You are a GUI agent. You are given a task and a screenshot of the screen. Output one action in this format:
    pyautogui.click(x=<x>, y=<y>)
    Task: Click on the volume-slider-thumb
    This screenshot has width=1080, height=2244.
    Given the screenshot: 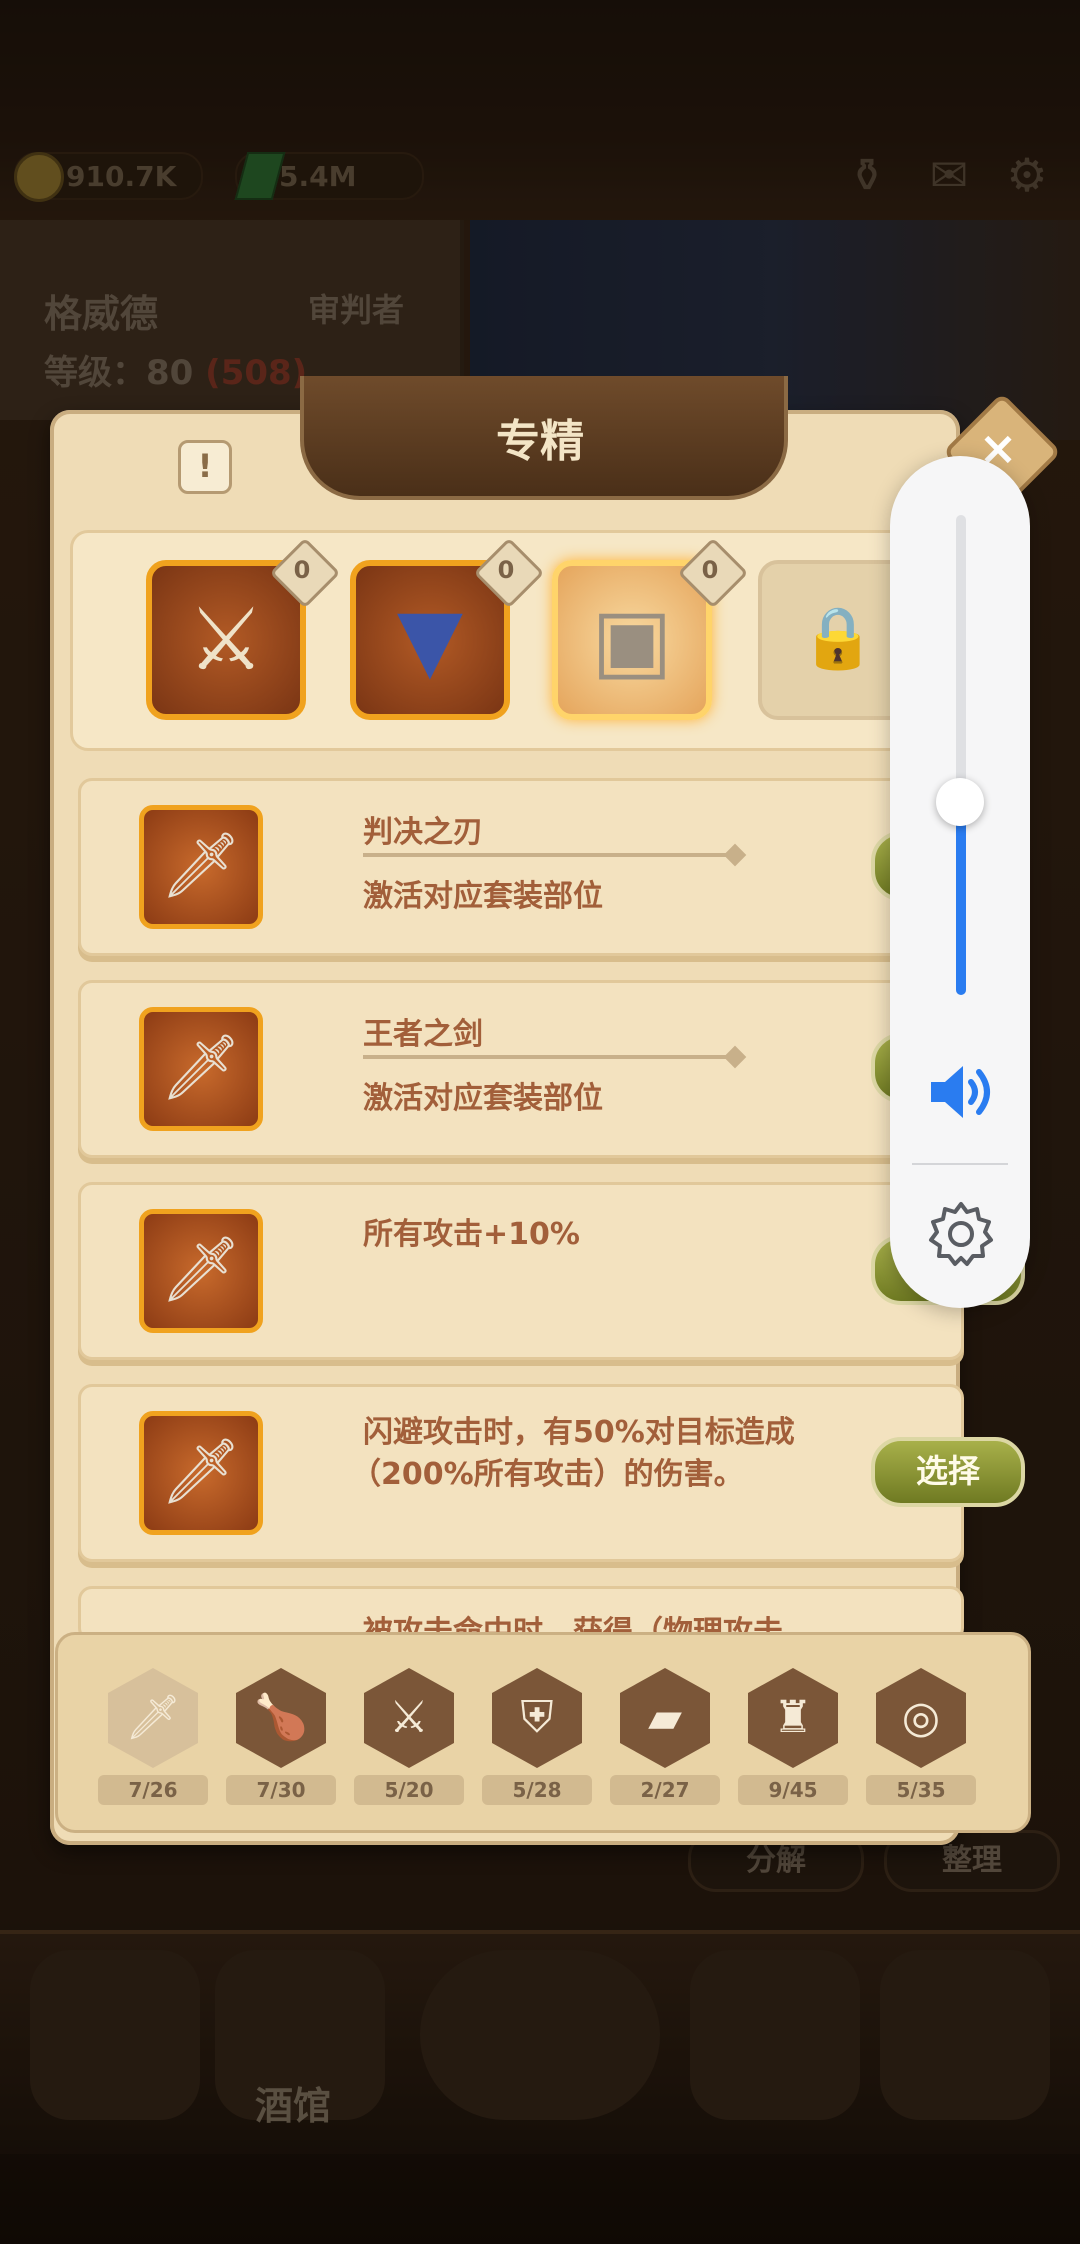 What is the action you would take?
    pyautogui.click(x=960, y=802)
    